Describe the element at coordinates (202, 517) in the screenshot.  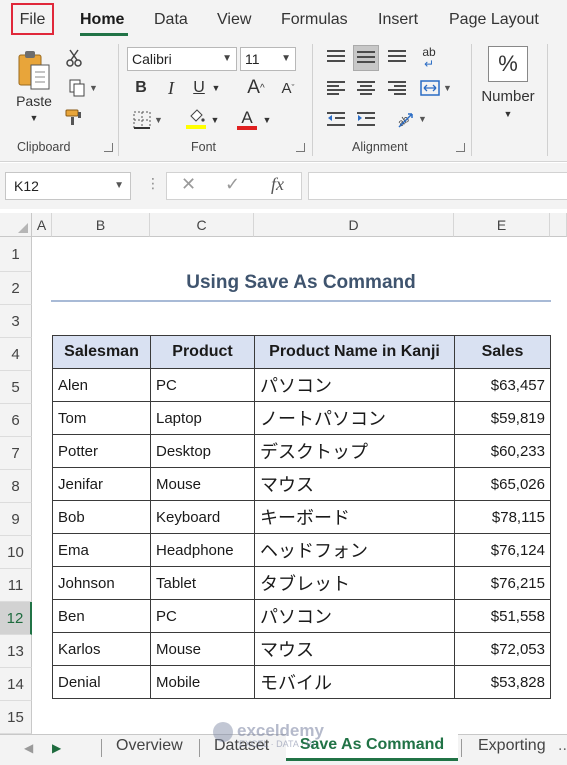
I see `cell-product: Keyboard` at that location.